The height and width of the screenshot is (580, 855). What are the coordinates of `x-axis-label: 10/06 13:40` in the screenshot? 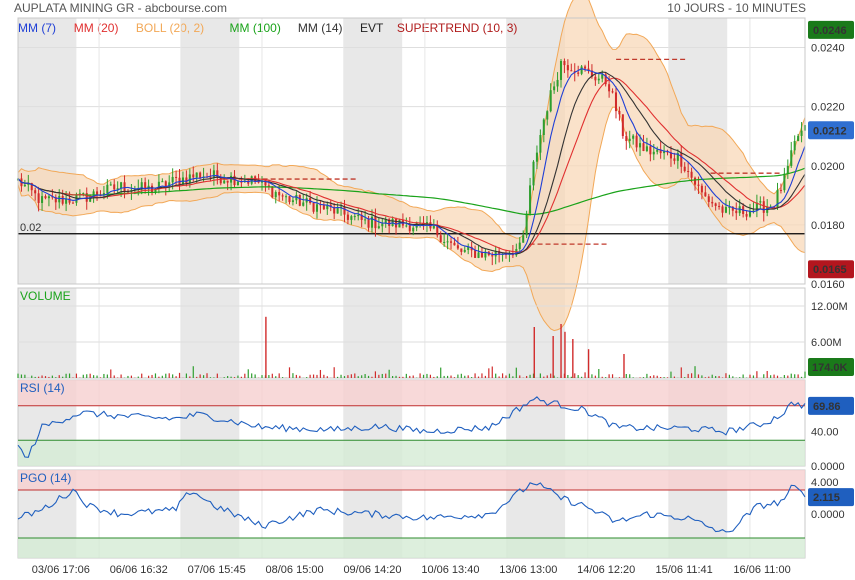 It's located at (450, 570).